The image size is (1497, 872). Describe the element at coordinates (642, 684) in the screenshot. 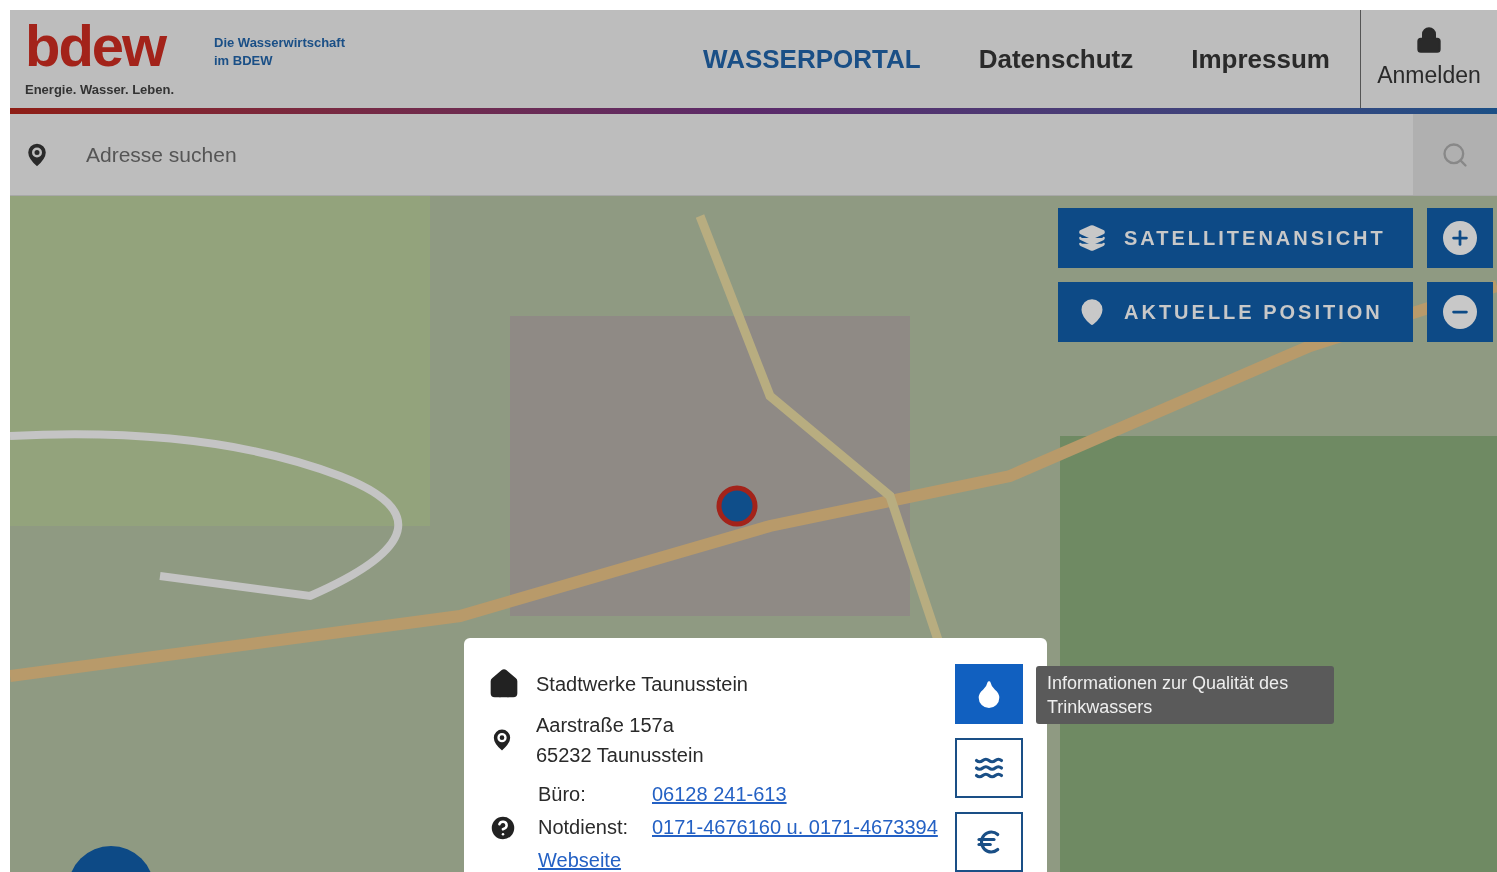

I see `provider-name: Stadtwerke Taunusstein` at that location.